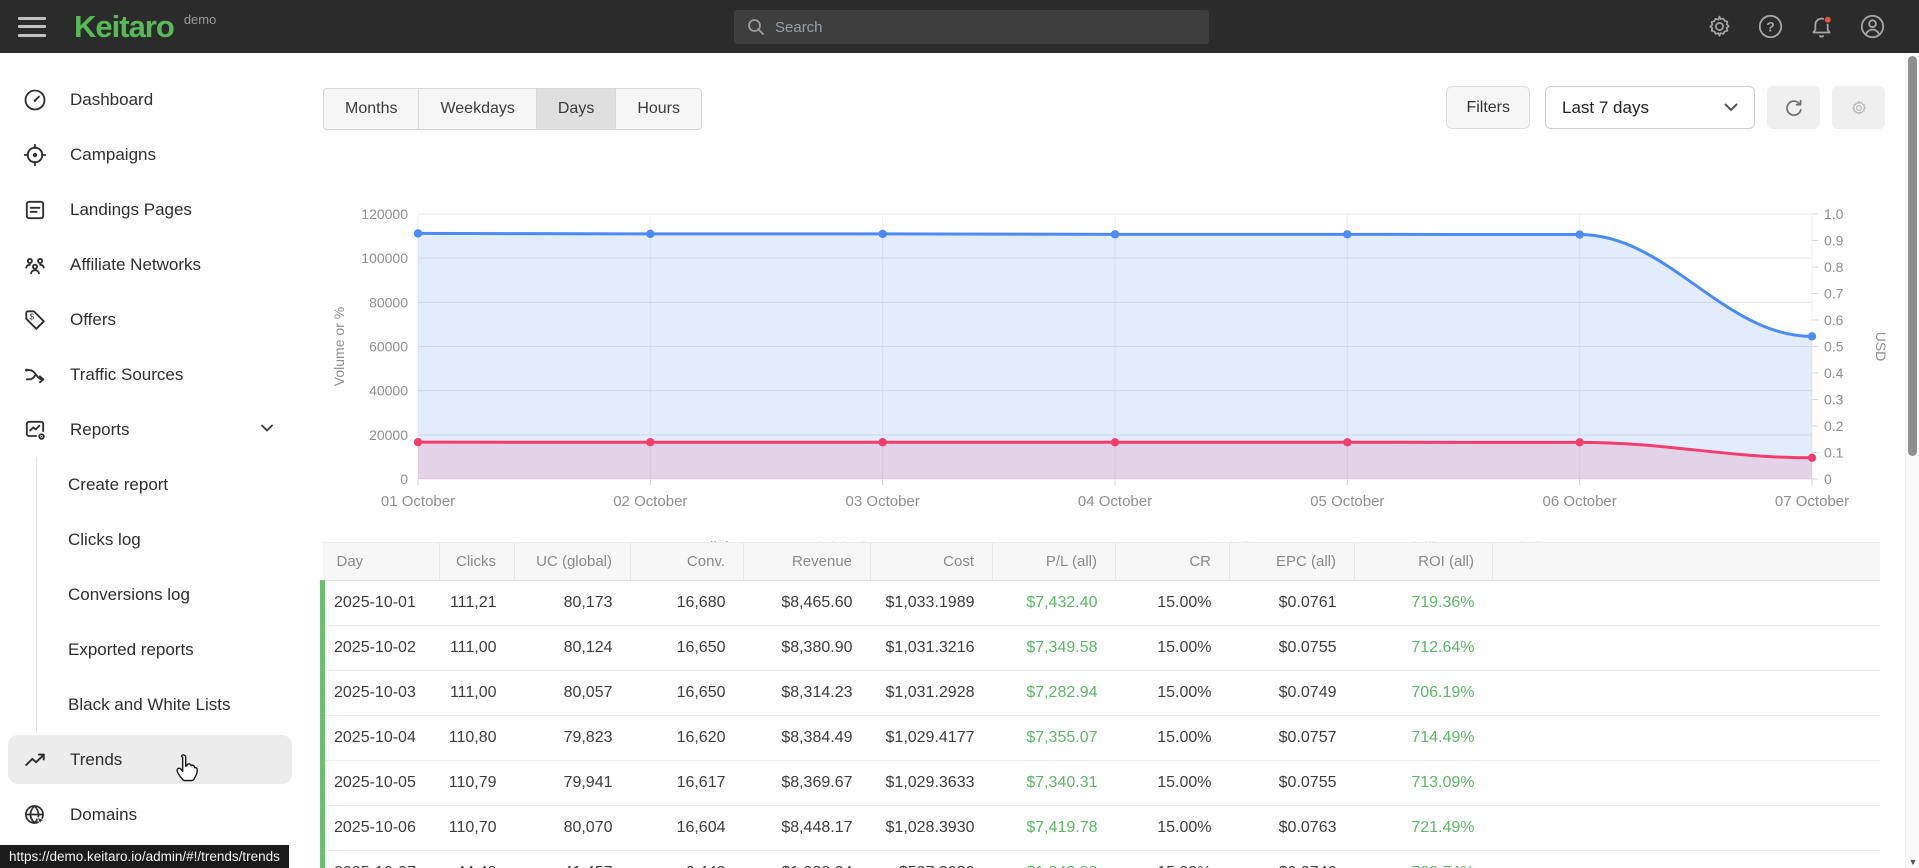 This screenshot has width=1919, height=868. I want to click on gear-icon, so click(1858, 107).